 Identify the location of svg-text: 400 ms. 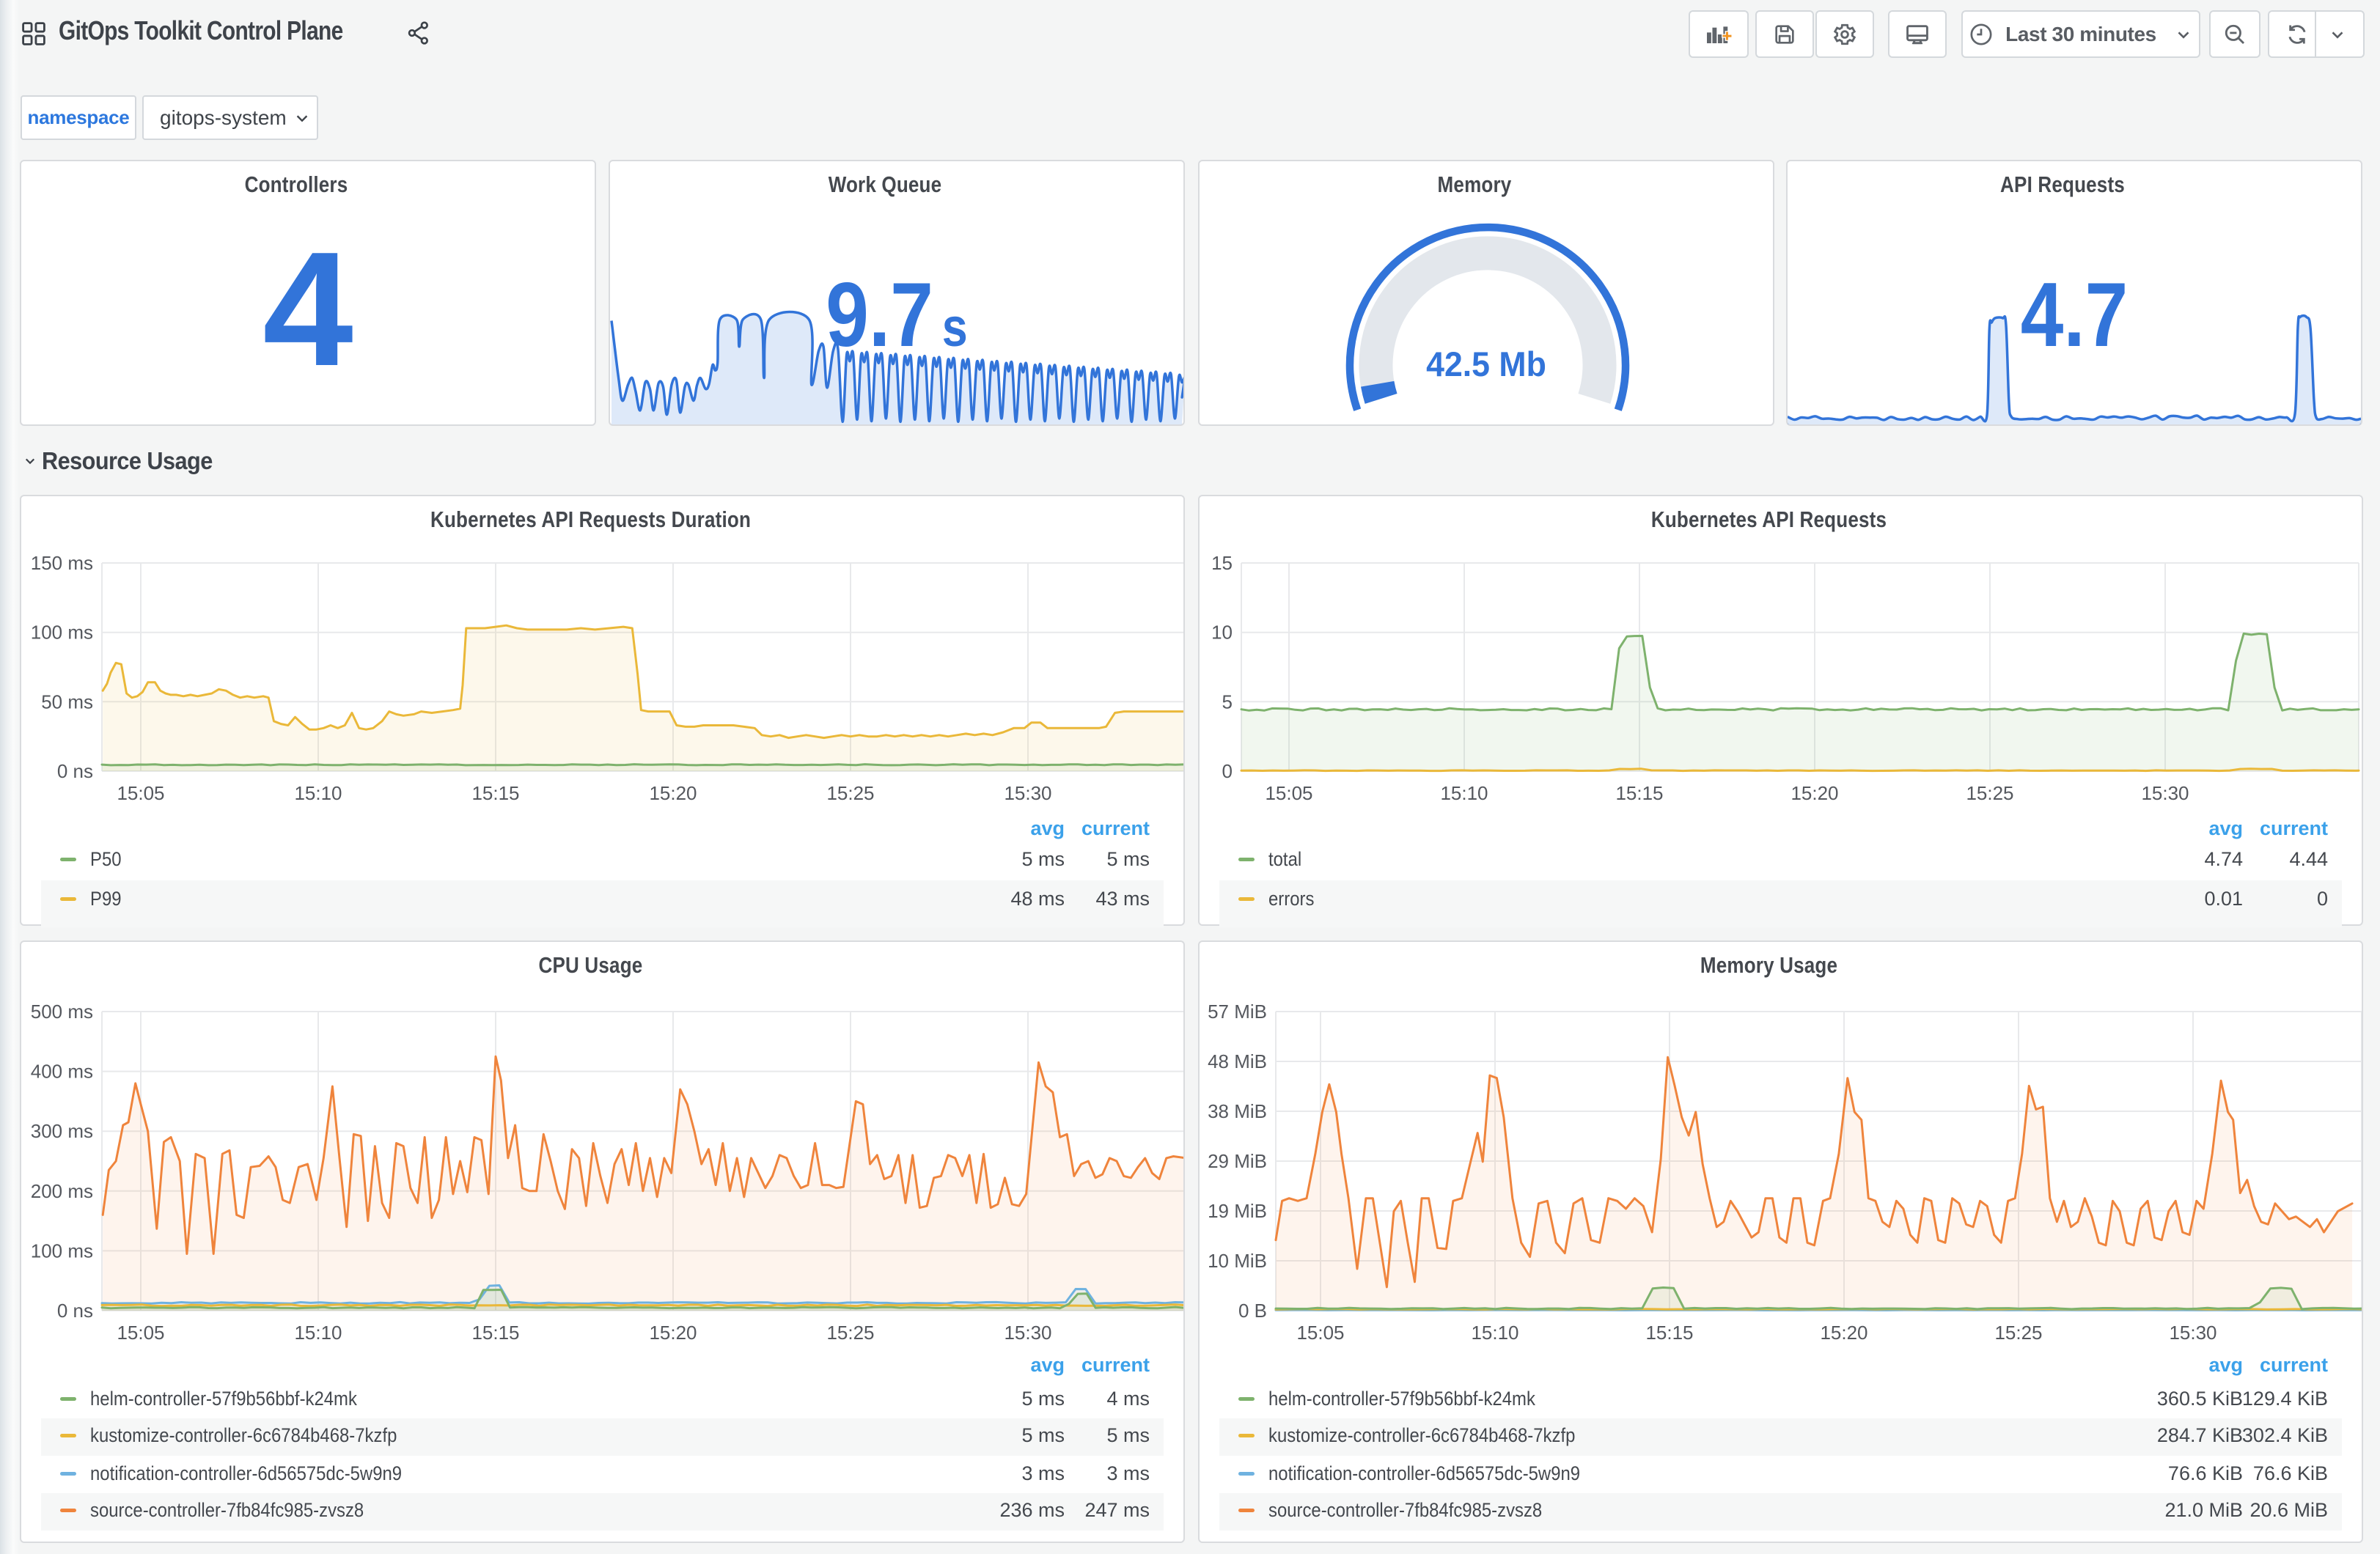
(62, 1072).